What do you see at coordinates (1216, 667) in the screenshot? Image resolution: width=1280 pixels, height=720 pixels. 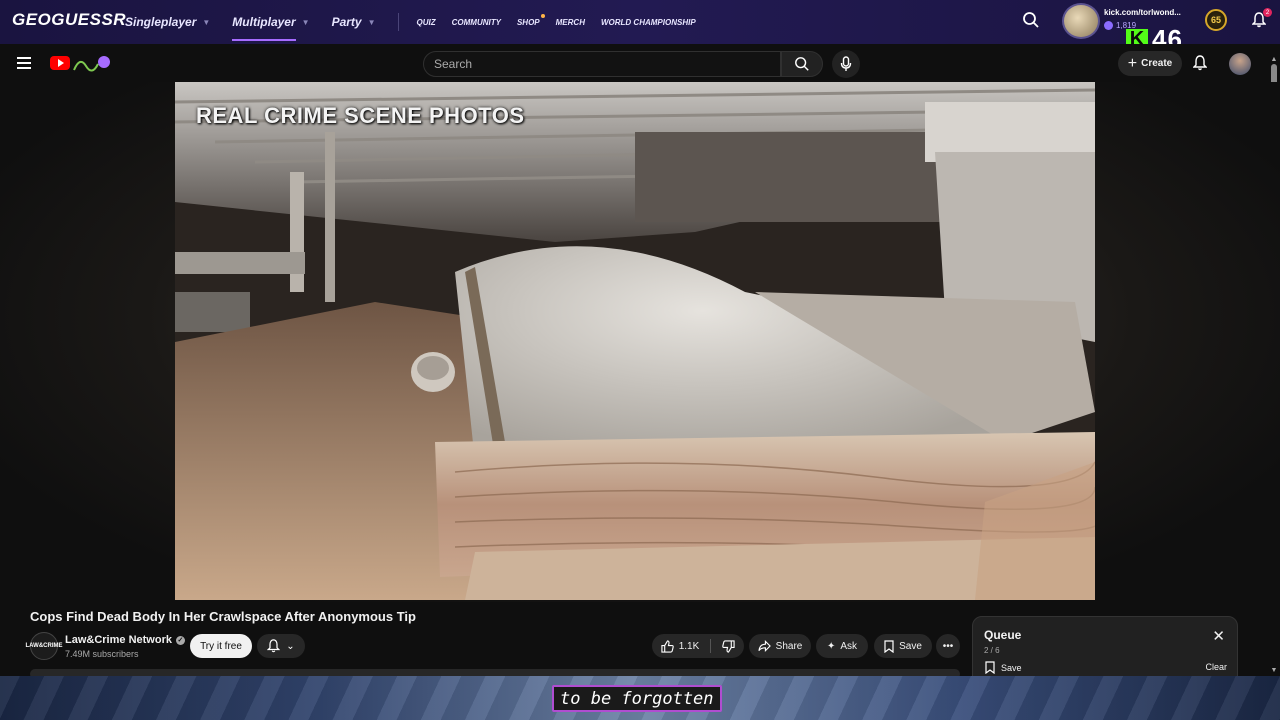 I see `queue-clear-button: Clear` at bounding box center [1216, 667].